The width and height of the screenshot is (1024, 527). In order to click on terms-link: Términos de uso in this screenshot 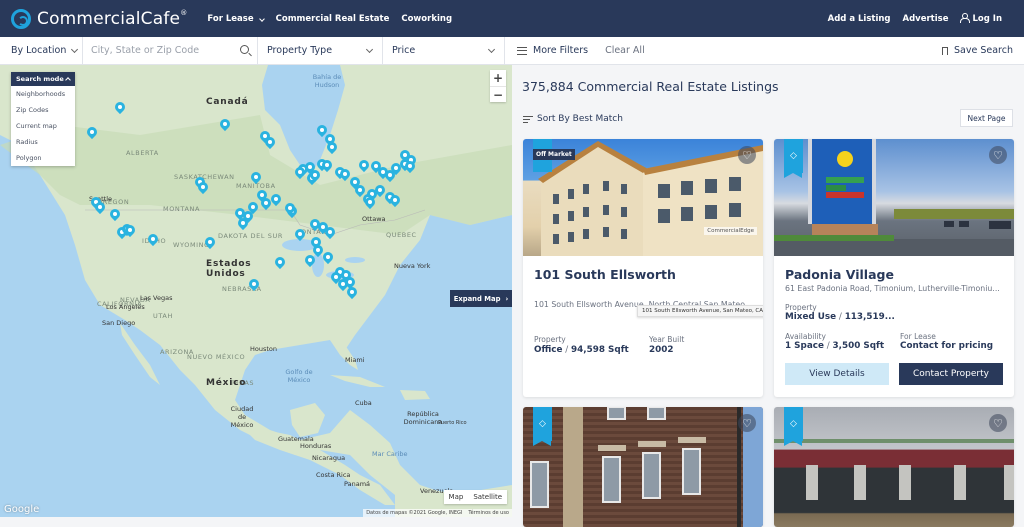, I will do `click(488, 513)`.